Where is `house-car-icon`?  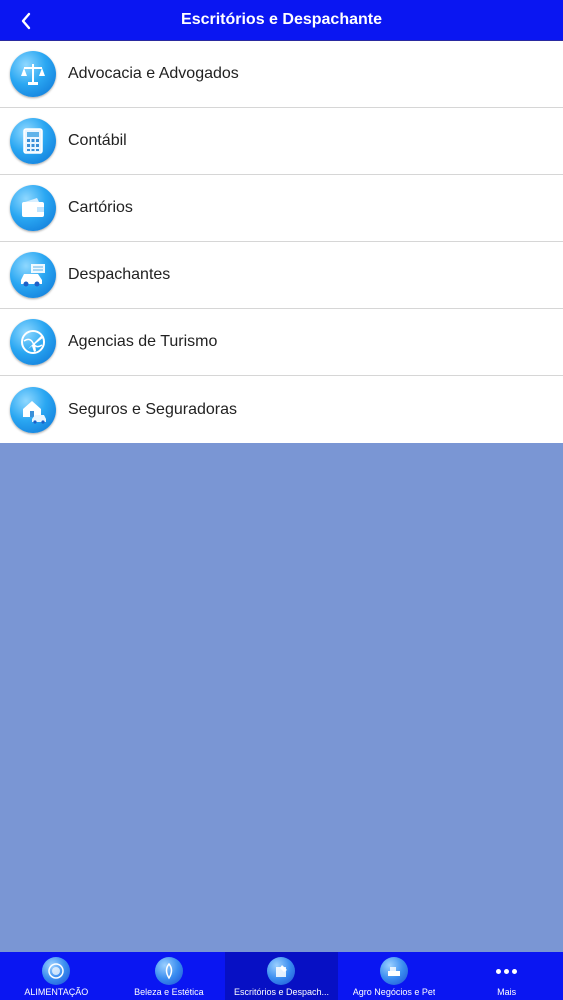
house-car-icon is located at coordinates (33, 409).